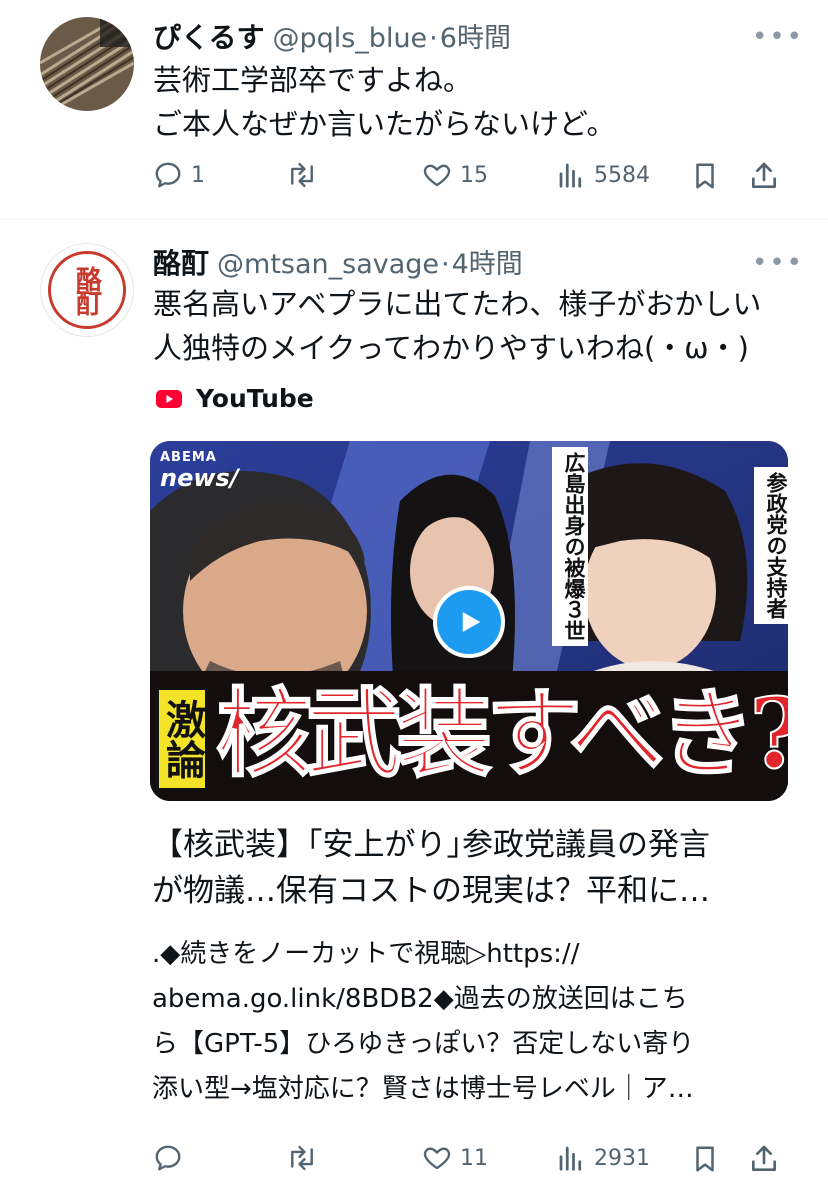 The width and height of the screenshot is (828, 1196). I want to click on reply-button, so click(172, 1158).